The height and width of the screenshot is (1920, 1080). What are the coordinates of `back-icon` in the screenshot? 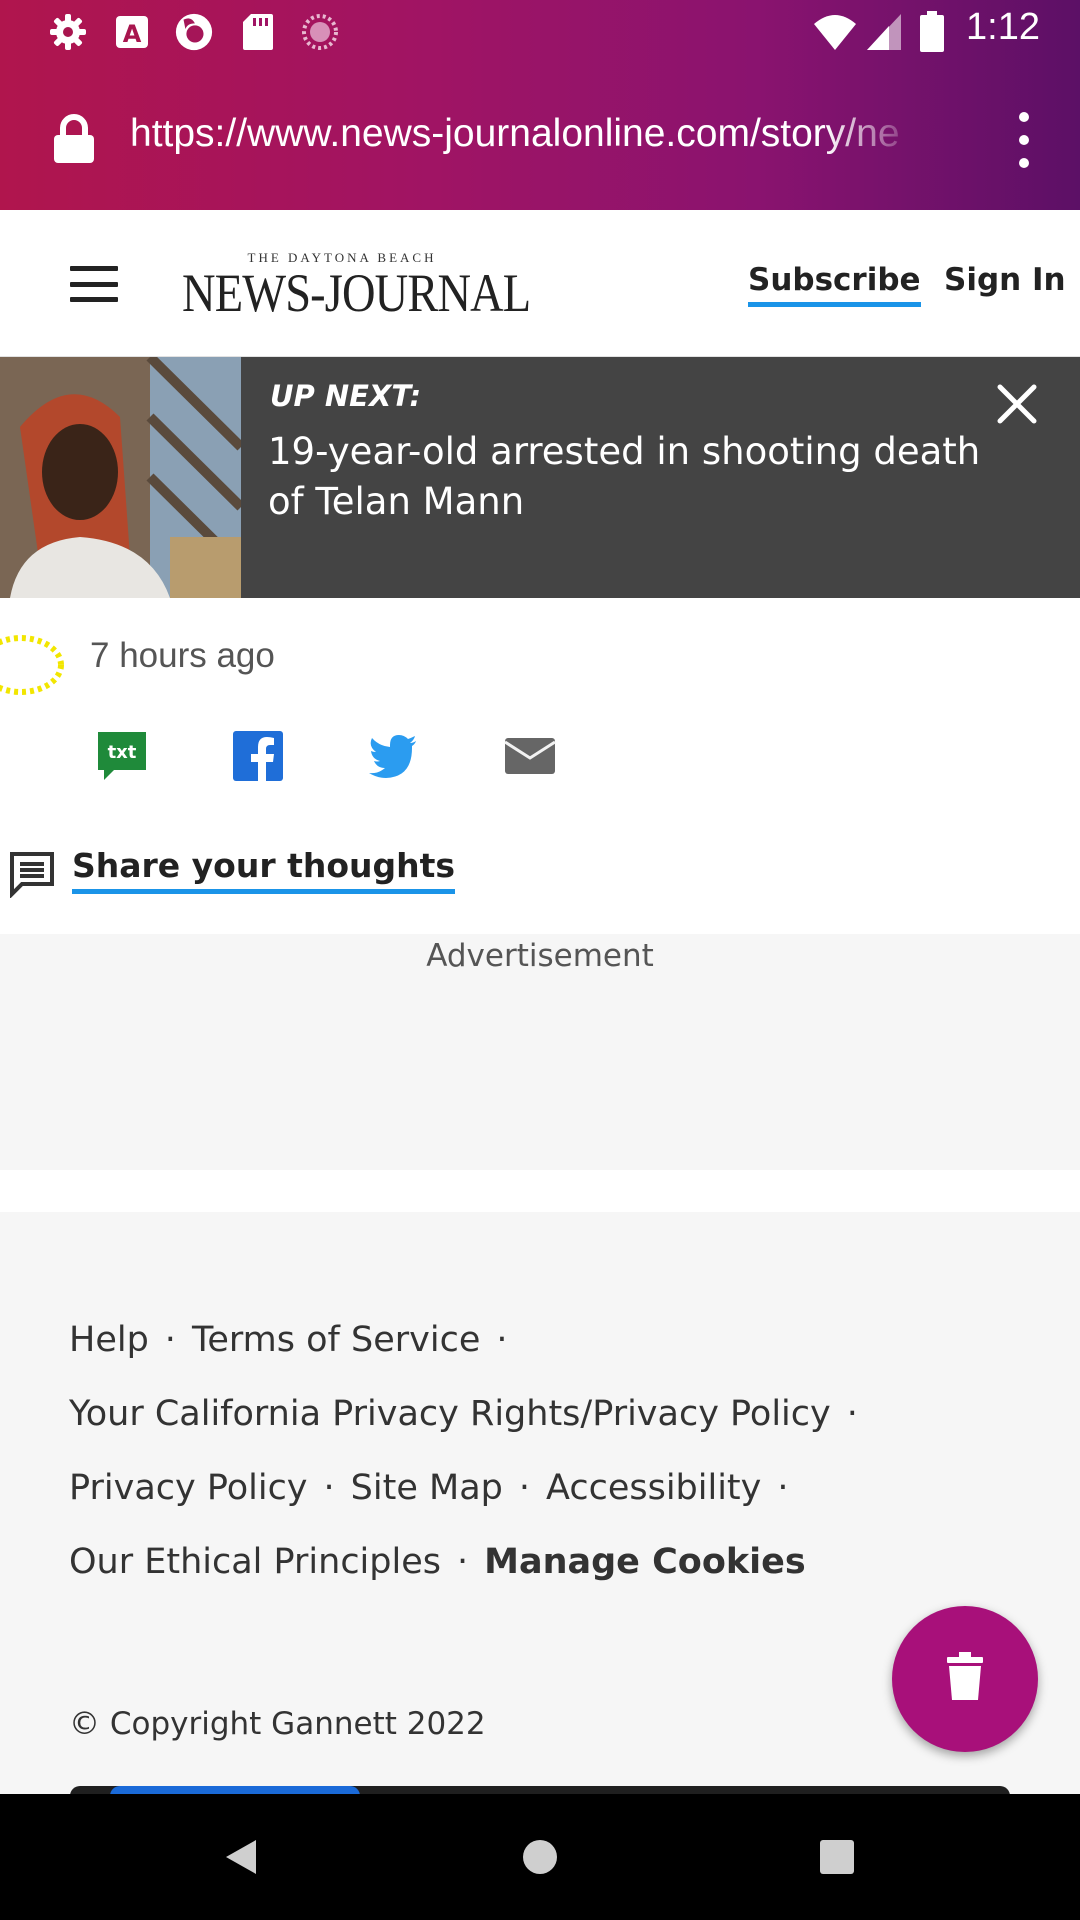 It's located at (241, 1857).